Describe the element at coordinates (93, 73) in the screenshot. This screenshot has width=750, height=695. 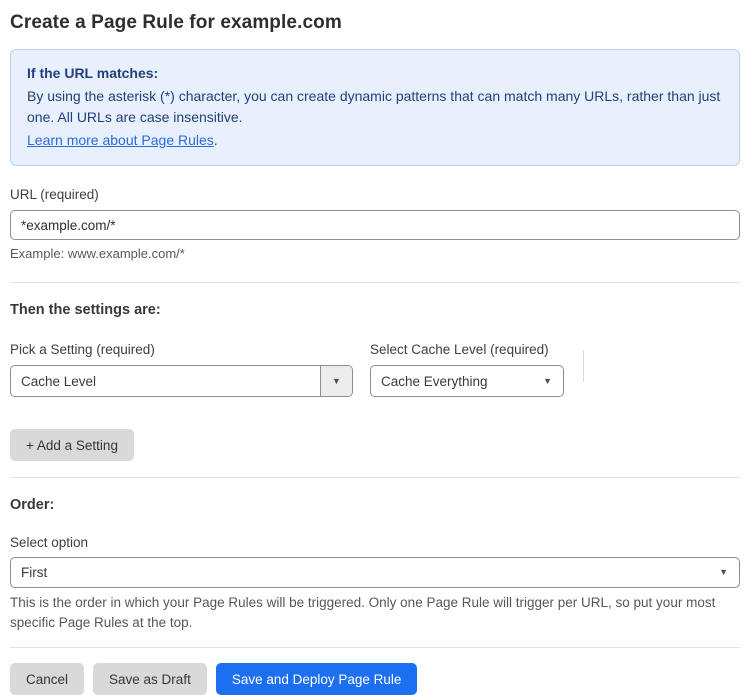
I see `info-box-heading: If the URL matches:` at that location.